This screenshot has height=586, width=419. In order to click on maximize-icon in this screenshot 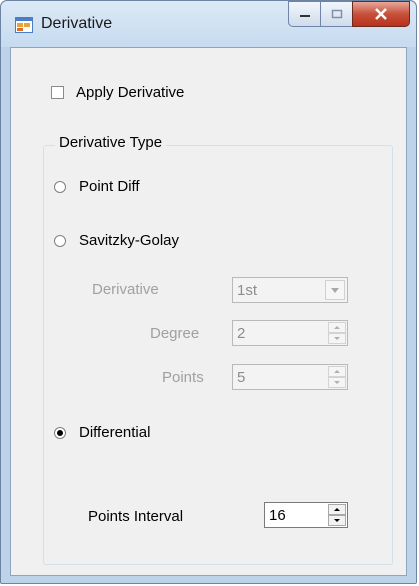, I will do `click(336, 14)`.